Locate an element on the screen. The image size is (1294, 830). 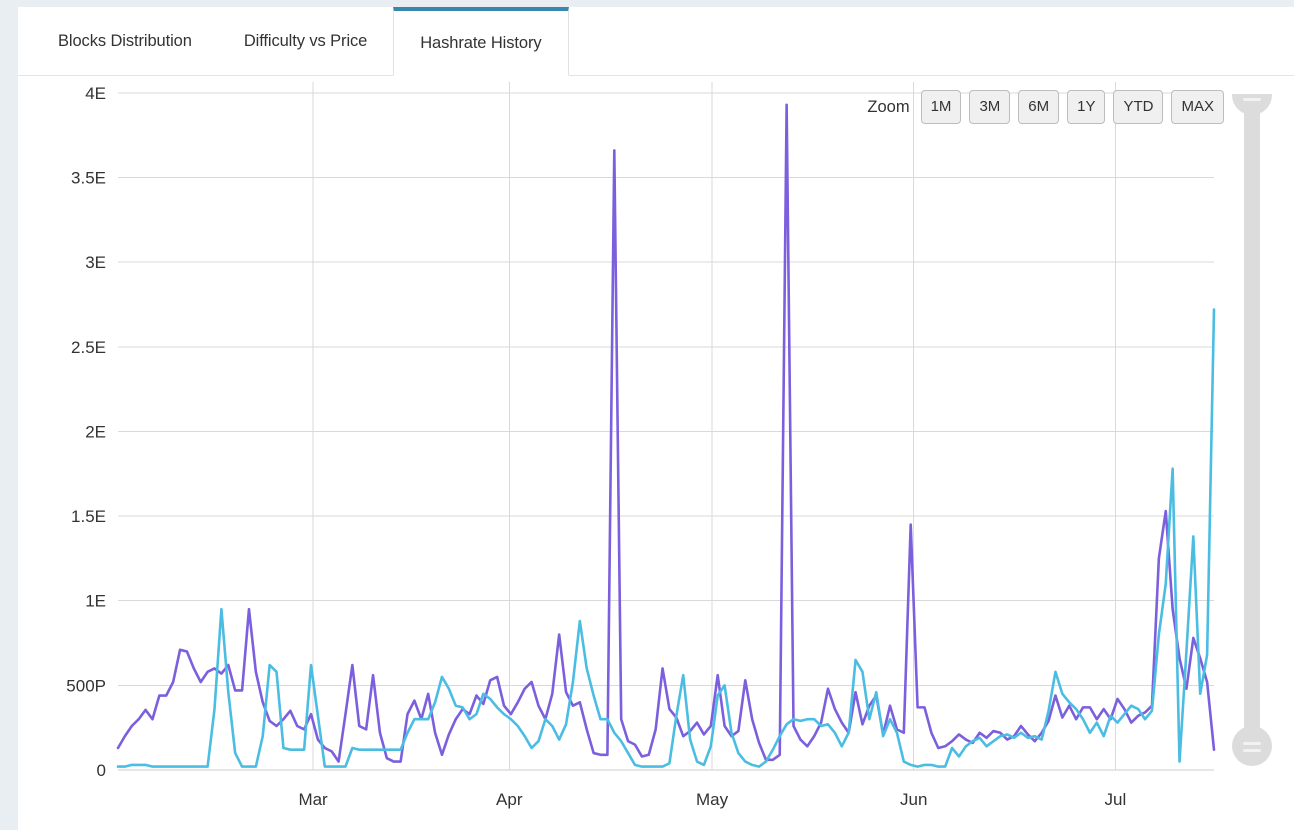
slider-handle-top is located at coordinates (1252, 104).